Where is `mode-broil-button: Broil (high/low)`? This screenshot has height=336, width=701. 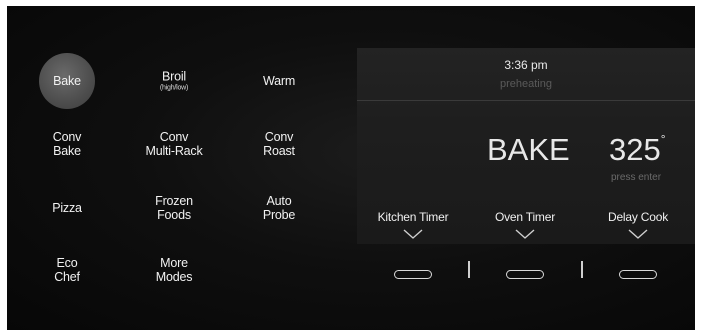
mode-broil-button: Broil (high/low) is located at coordinates (174, 81).